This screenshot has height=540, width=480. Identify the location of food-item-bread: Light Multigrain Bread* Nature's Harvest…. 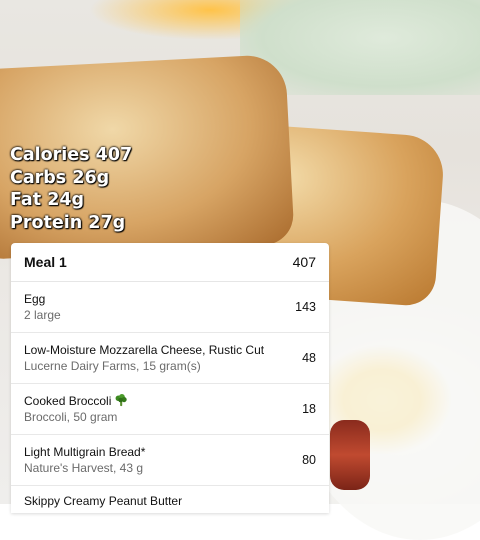
(170, 460).